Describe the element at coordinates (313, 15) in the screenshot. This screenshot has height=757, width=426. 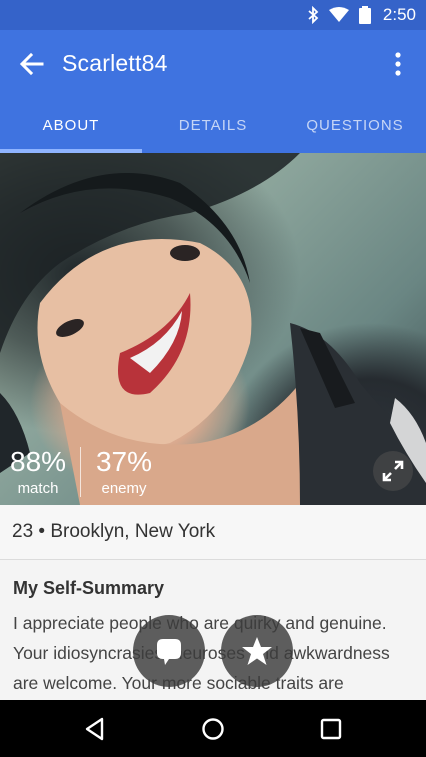
I see `bluetooth-icon` at that location.